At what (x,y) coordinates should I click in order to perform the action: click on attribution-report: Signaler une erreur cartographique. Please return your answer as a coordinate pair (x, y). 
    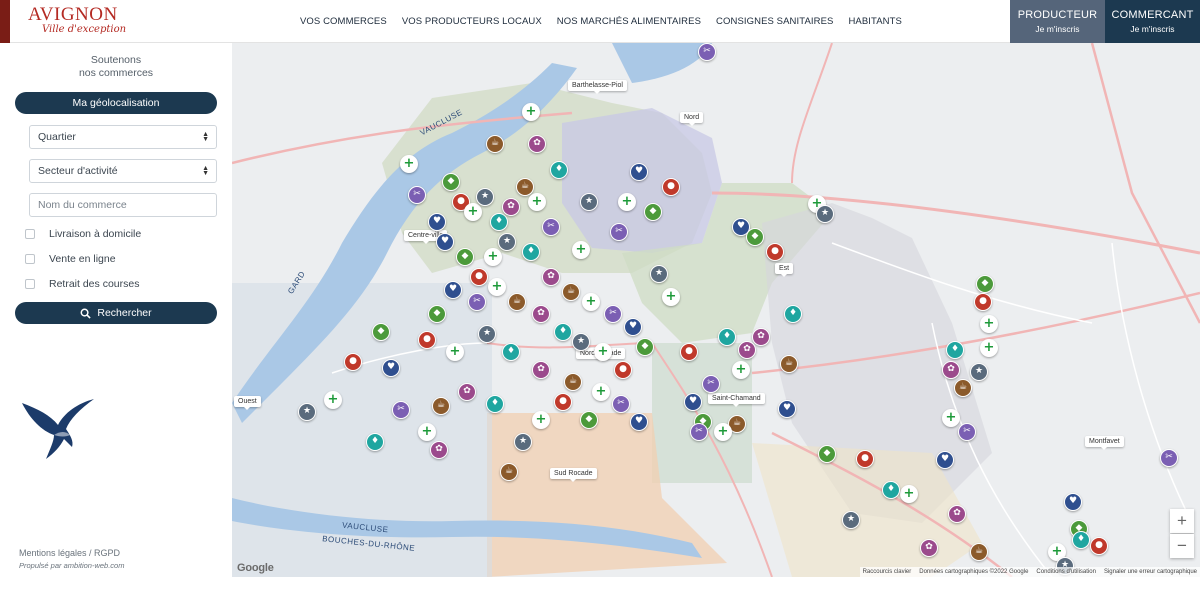
    Looking at the image, I should click on (1150, 572).